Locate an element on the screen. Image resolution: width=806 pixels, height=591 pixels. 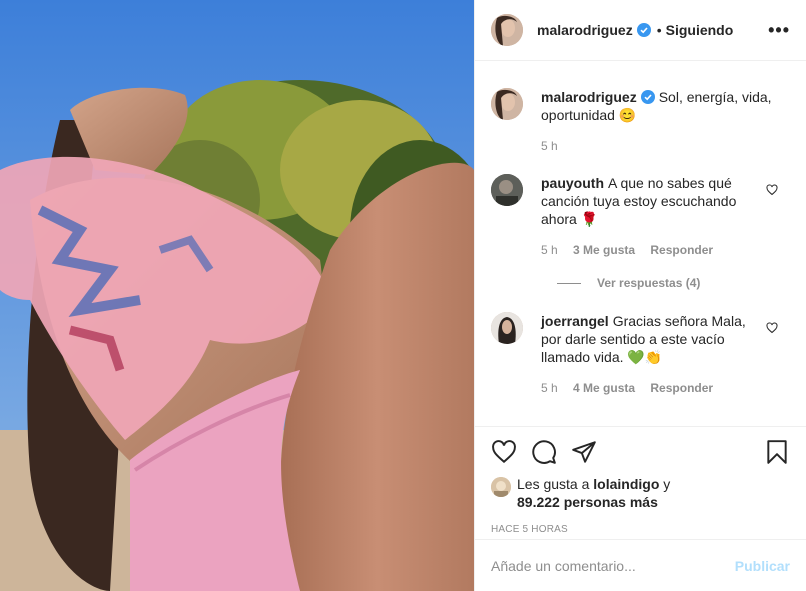
view-replies-button: Ver respuestas (4) is located at coordinates (673, 283).